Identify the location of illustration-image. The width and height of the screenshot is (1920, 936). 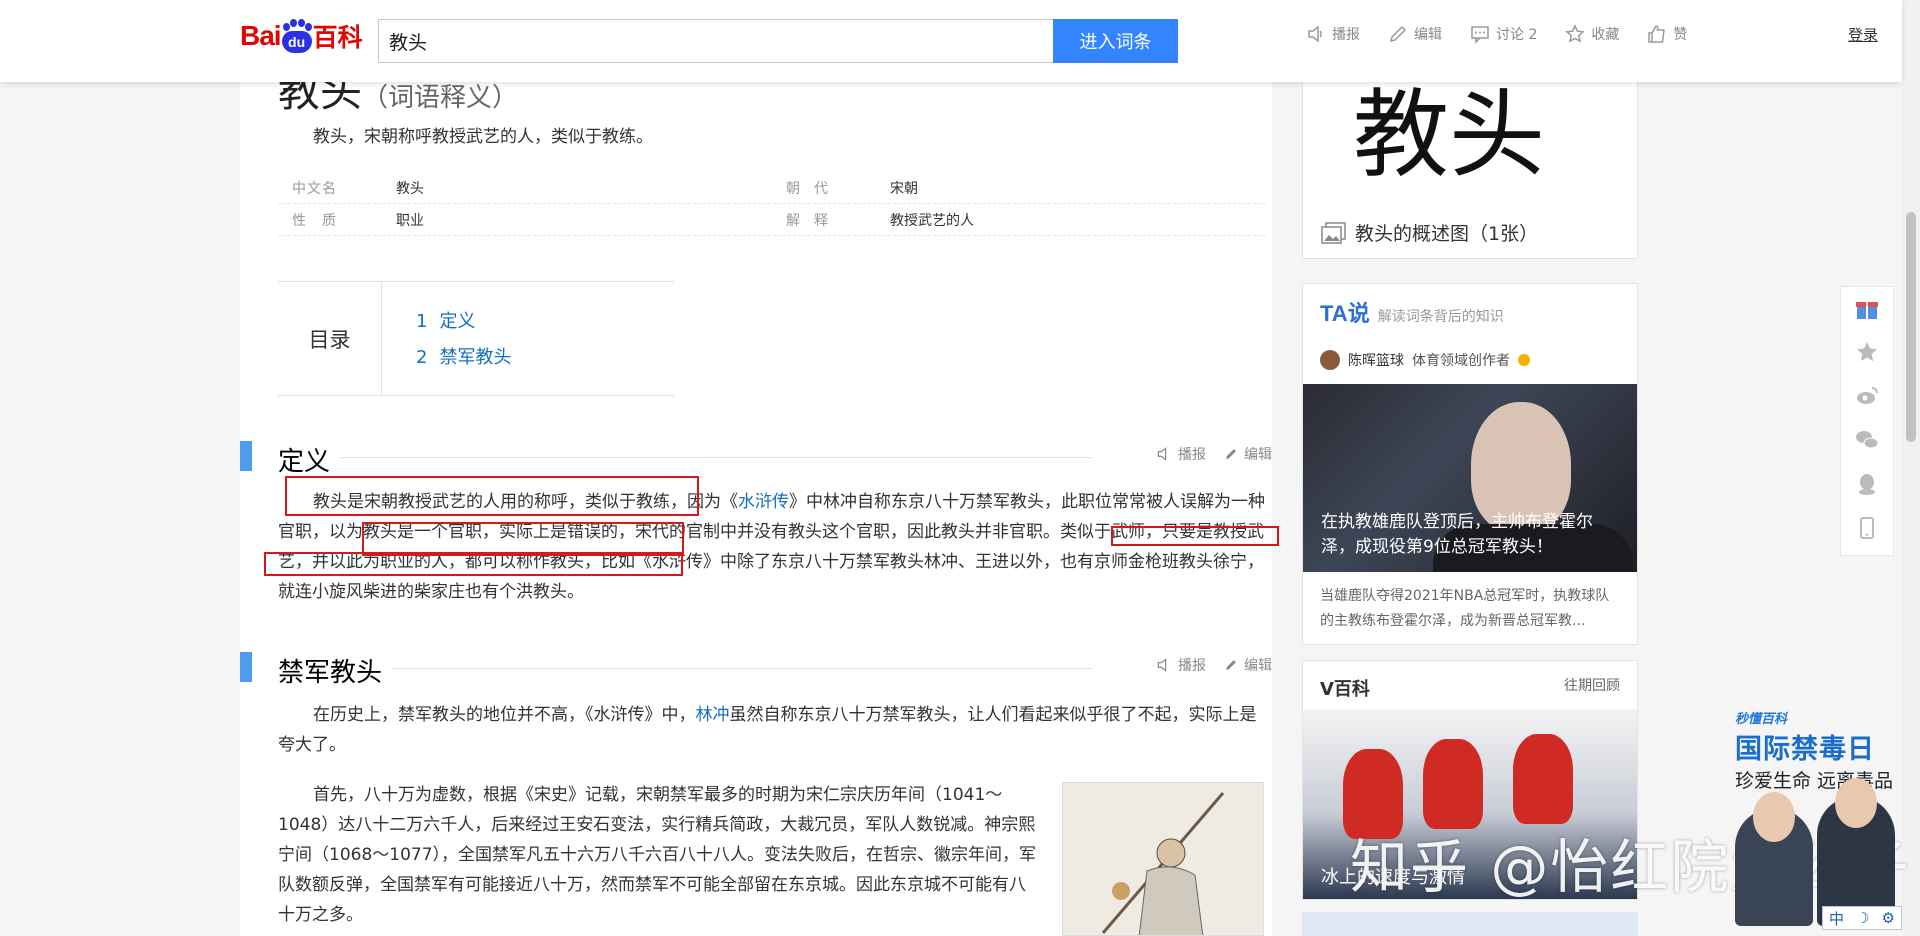
(1163, 859).